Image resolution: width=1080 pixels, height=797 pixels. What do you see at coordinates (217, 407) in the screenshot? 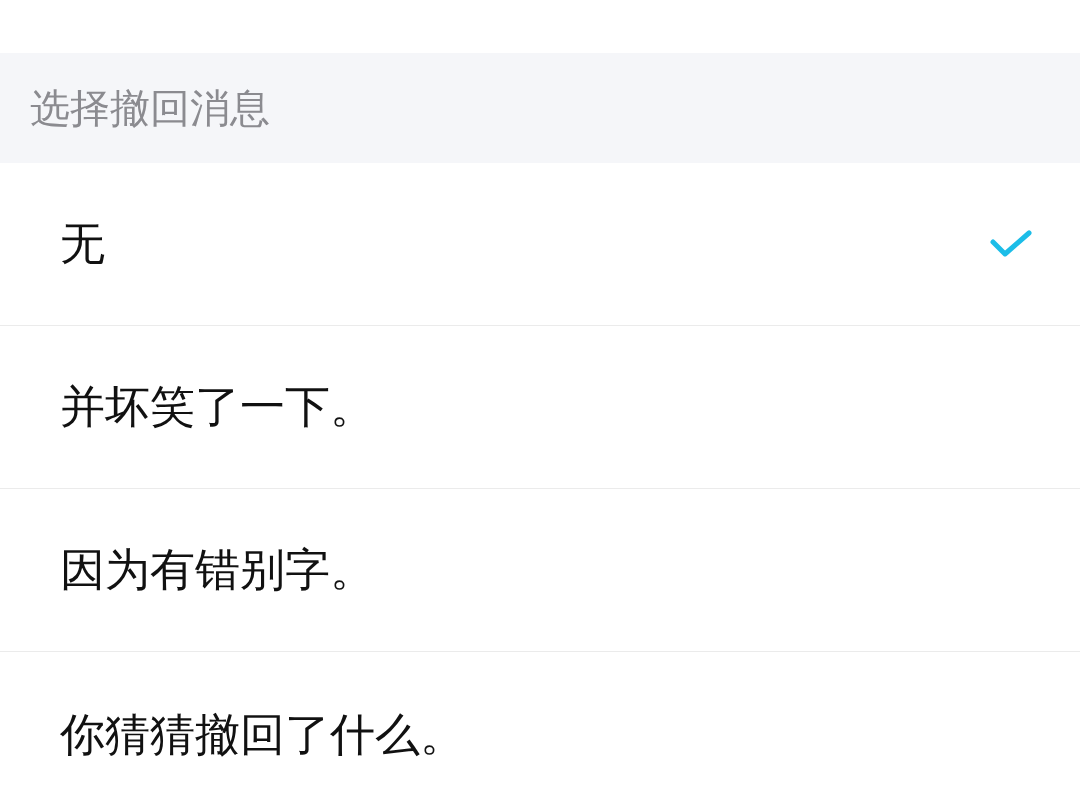
I see `option-label: 并坏笑了一下。` at bounding box center [217, 407].